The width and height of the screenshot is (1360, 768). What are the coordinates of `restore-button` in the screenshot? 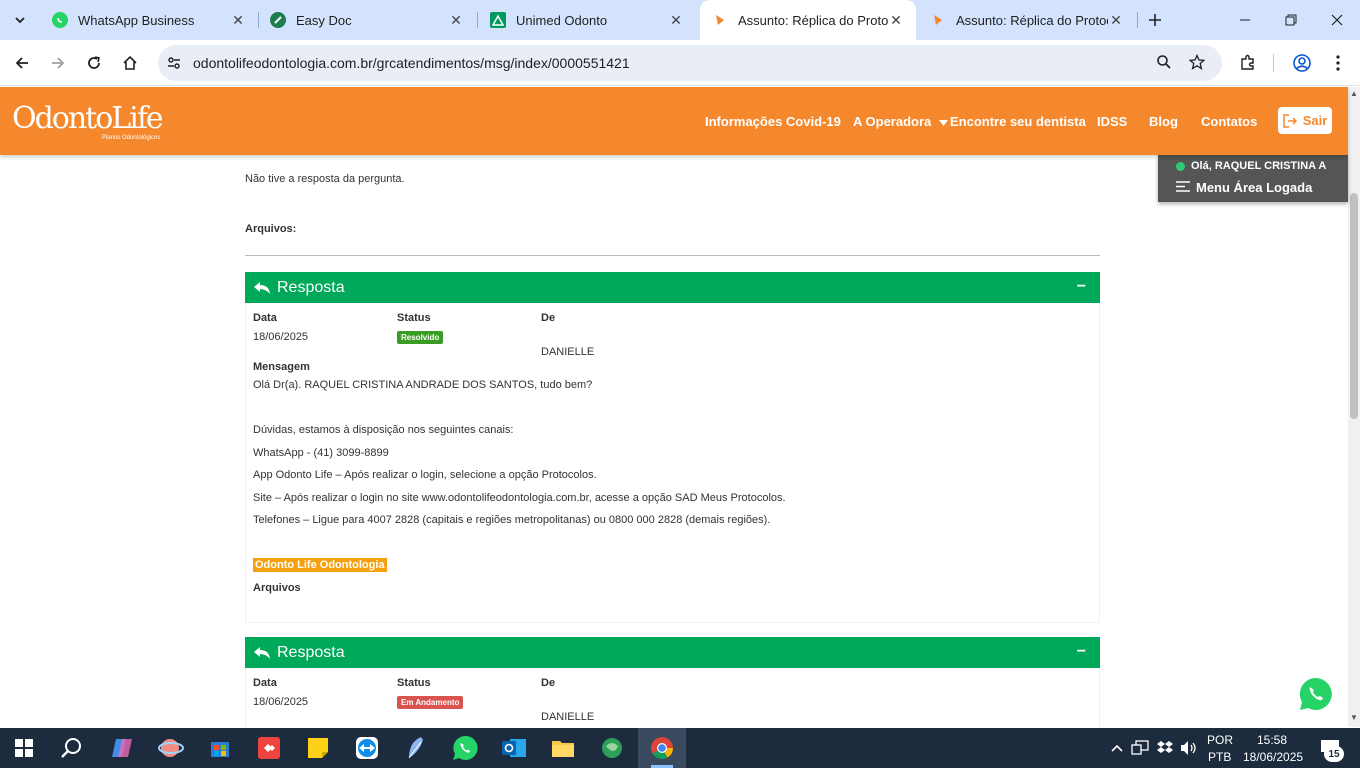 It's located at (1291, 20).